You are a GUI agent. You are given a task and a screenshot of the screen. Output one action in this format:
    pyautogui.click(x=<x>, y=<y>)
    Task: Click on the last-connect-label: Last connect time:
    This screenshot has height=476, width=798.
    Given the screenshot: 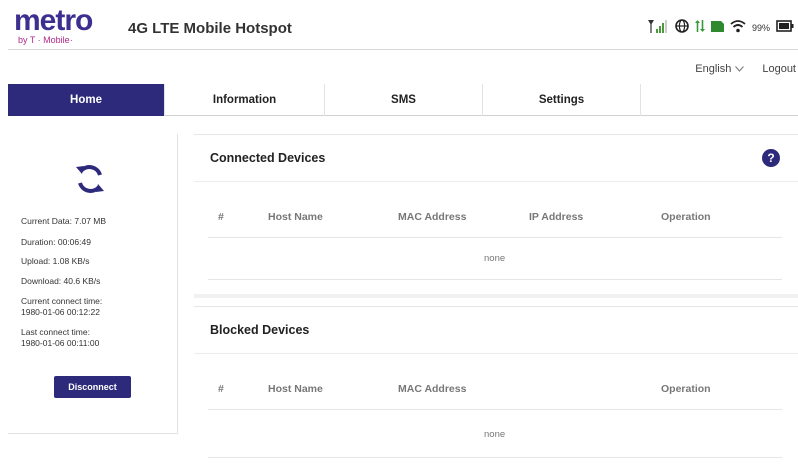 What is the action you would take?
    pyautogui.click(x=55, y=332)
    